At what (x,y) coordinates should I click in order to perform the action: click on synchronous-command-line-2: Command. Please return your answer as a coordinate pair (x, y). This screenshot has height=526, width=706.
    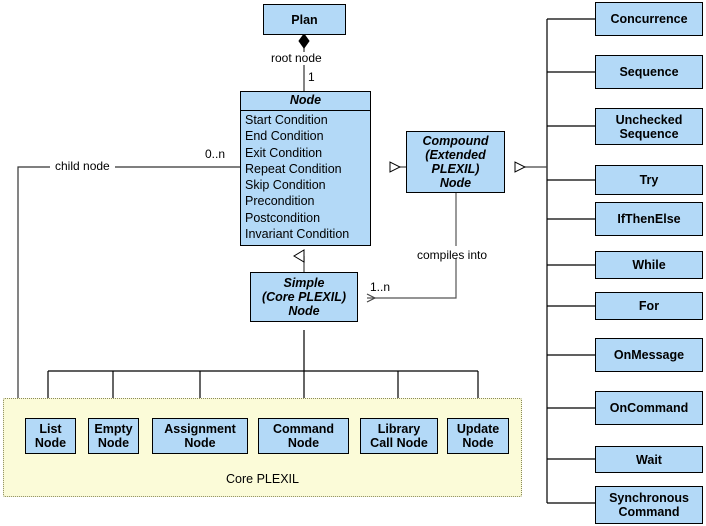
    Looking at the image, I should click on (649, 512).